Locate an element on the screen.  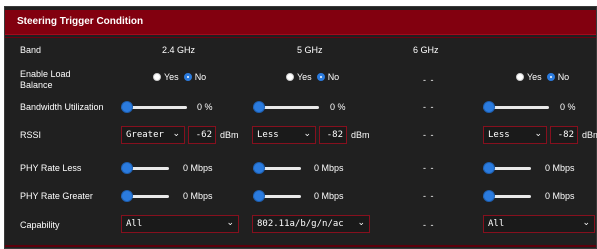
capability-value-5g: 802.11a/b/g/n/ac is located at coordinates (300, 224).